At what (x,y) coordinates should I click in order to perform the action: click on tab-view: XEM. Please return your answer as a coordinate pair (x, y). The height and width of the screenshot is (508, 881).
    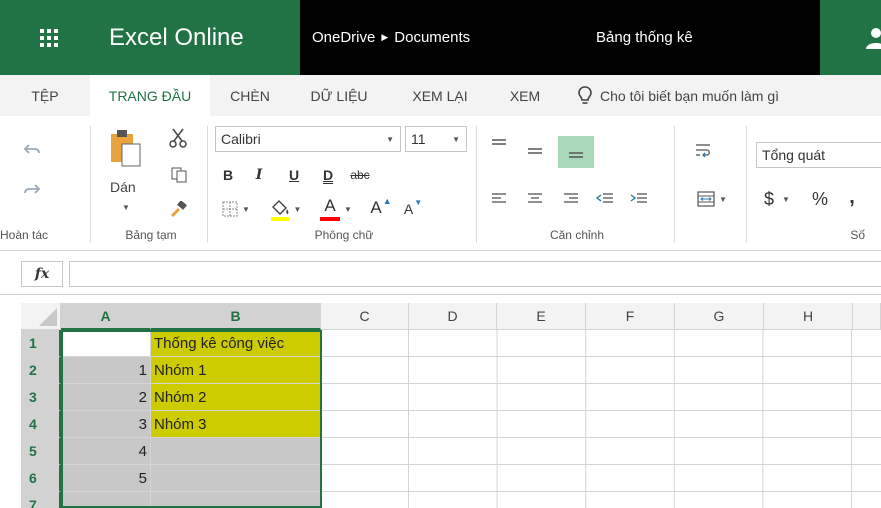
    Looking at the image, I should click on (525, 95).